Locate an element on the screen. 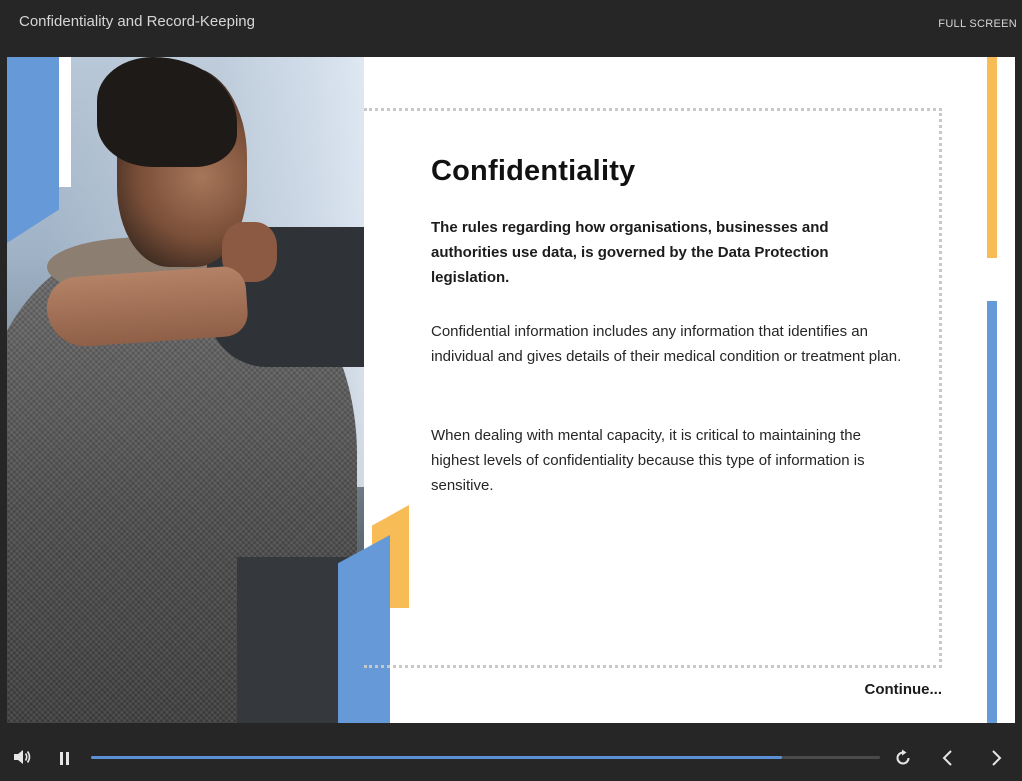  pause-icon is located at coordinates (64, 758).